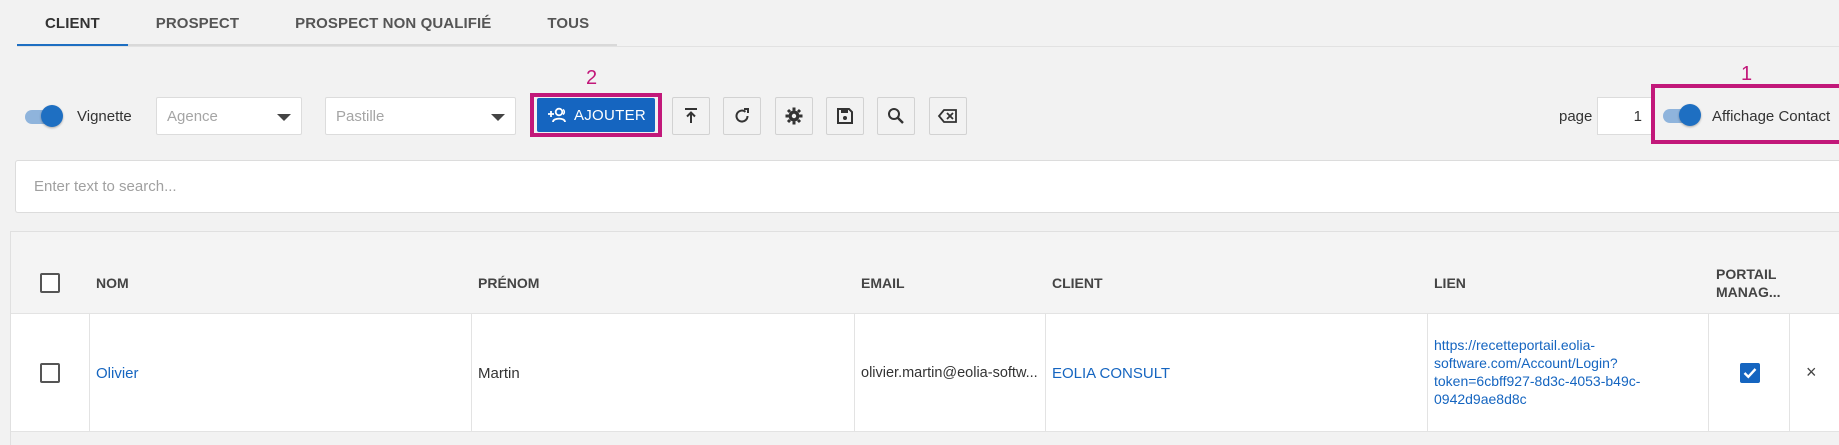  I want to click on save-button, so click(845, 116).